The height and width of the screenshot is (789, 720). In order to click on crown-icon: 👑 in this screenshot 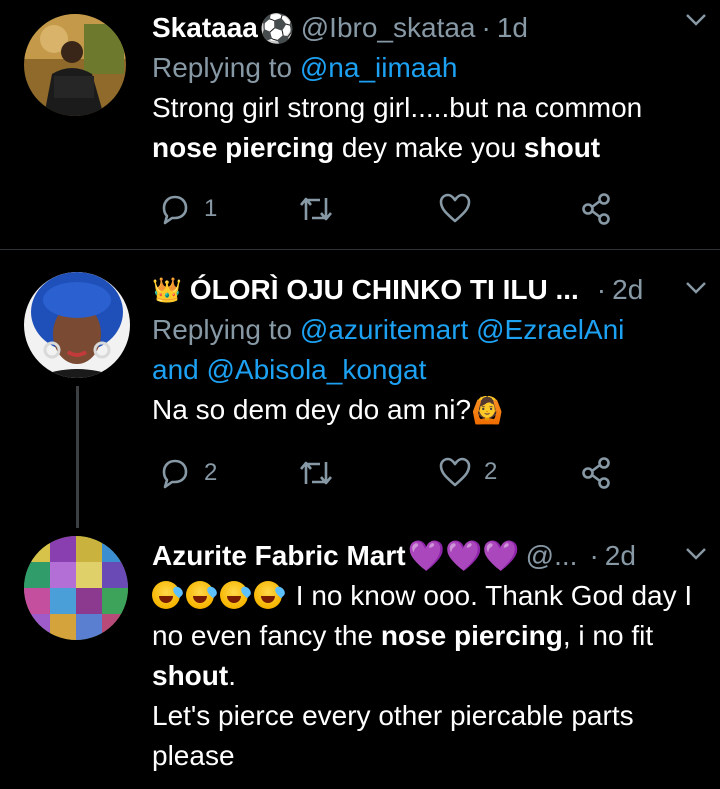, I will do `click(167, 290)`.